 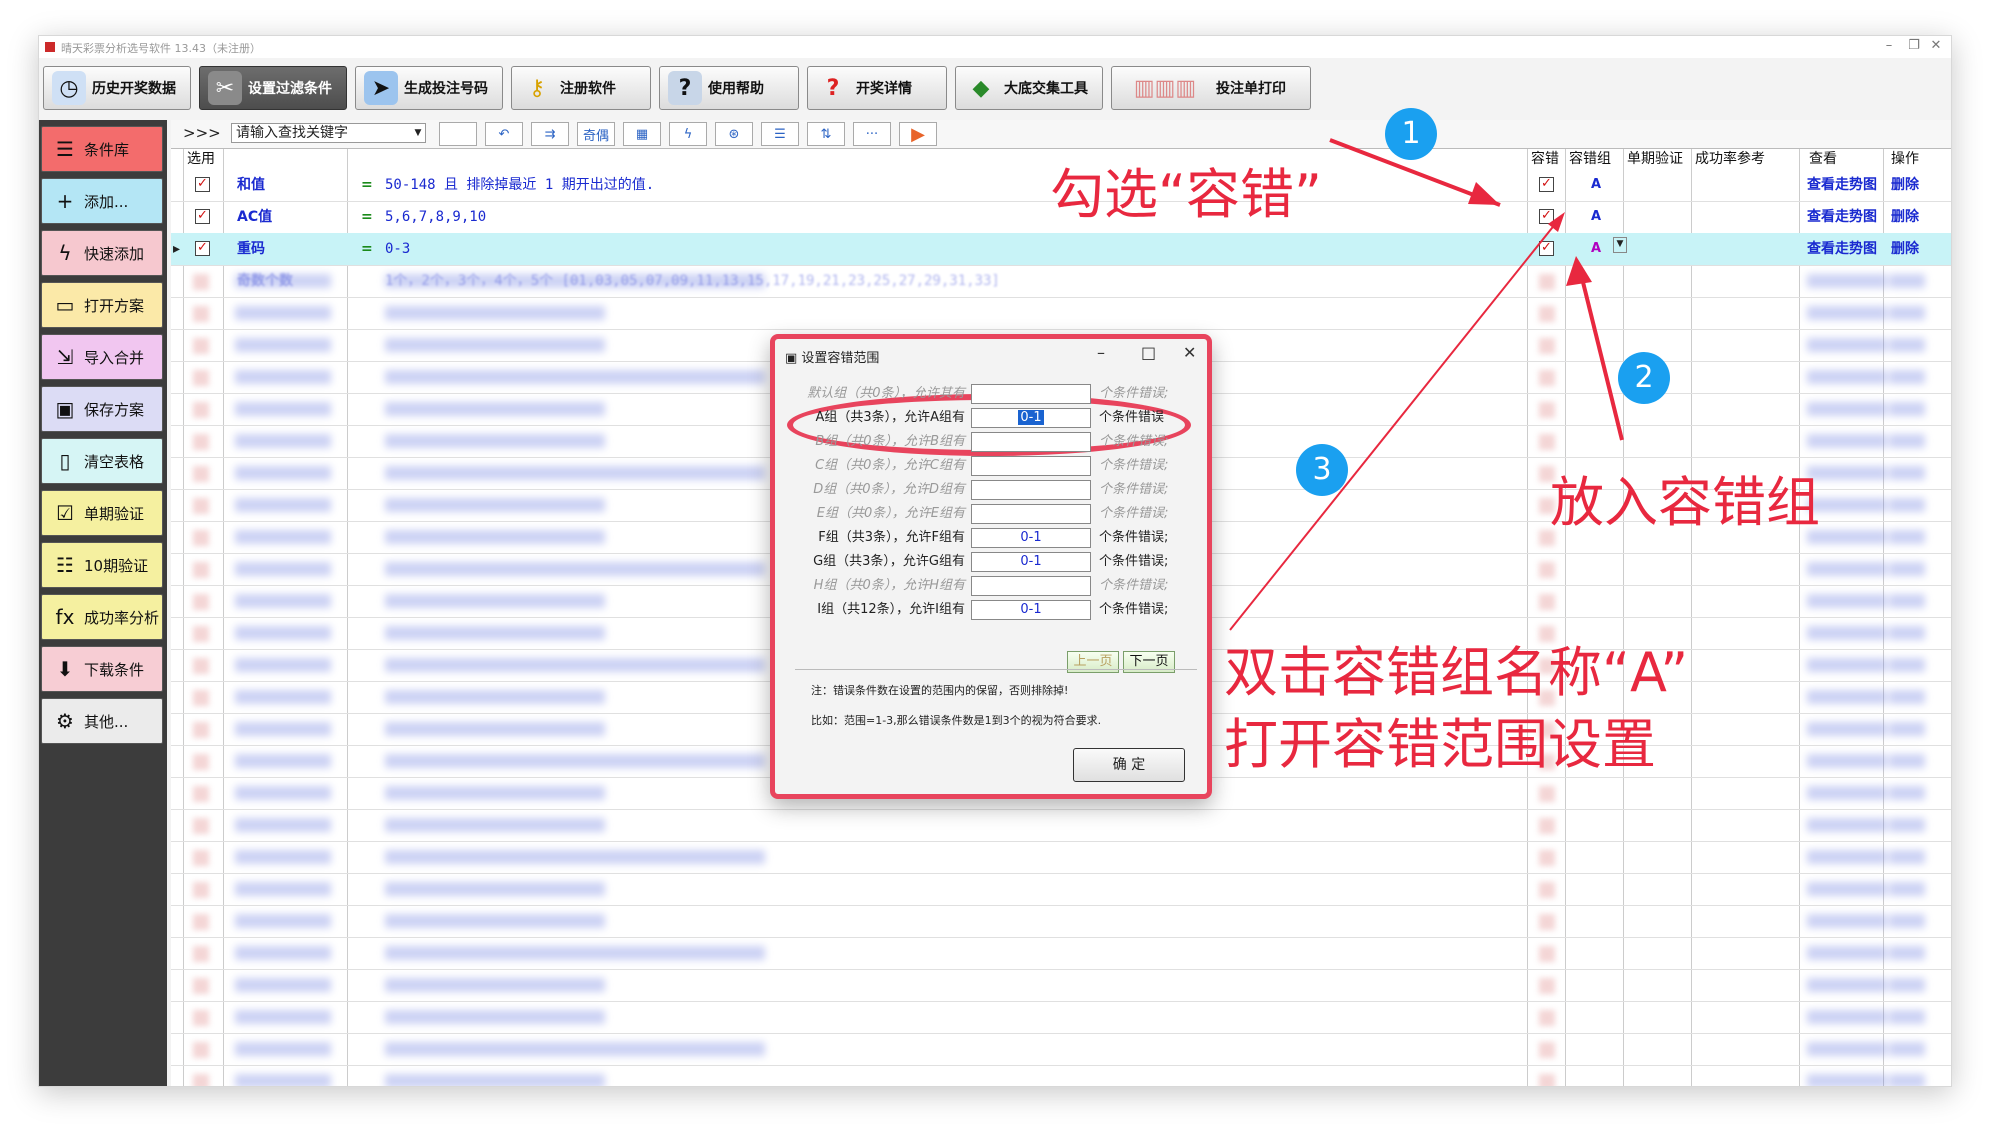 I want to click on group-range-row: C组（共0条），允许C组有 个条件错误;, so click(x=990, y=466).